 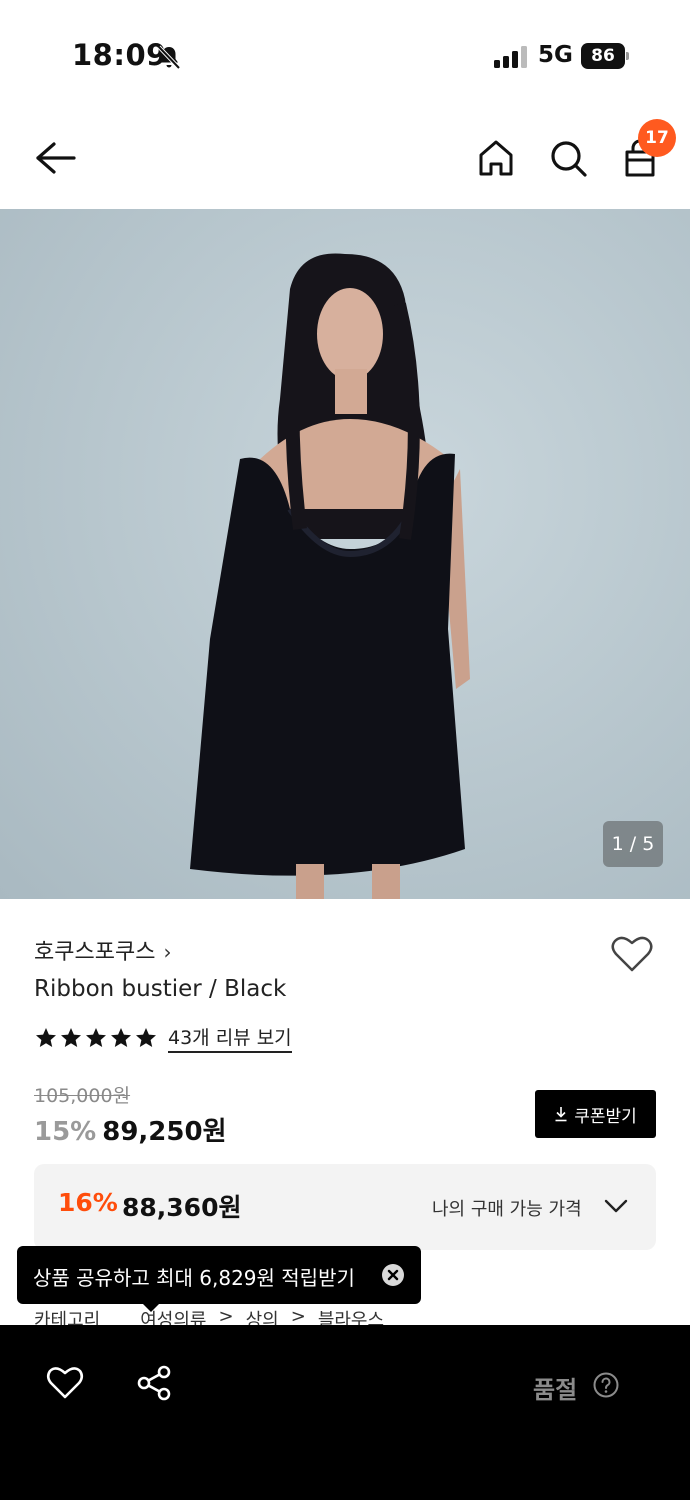 I want to click on brand-name: 호쿠스포쿠스, so click(x=95, y=952).